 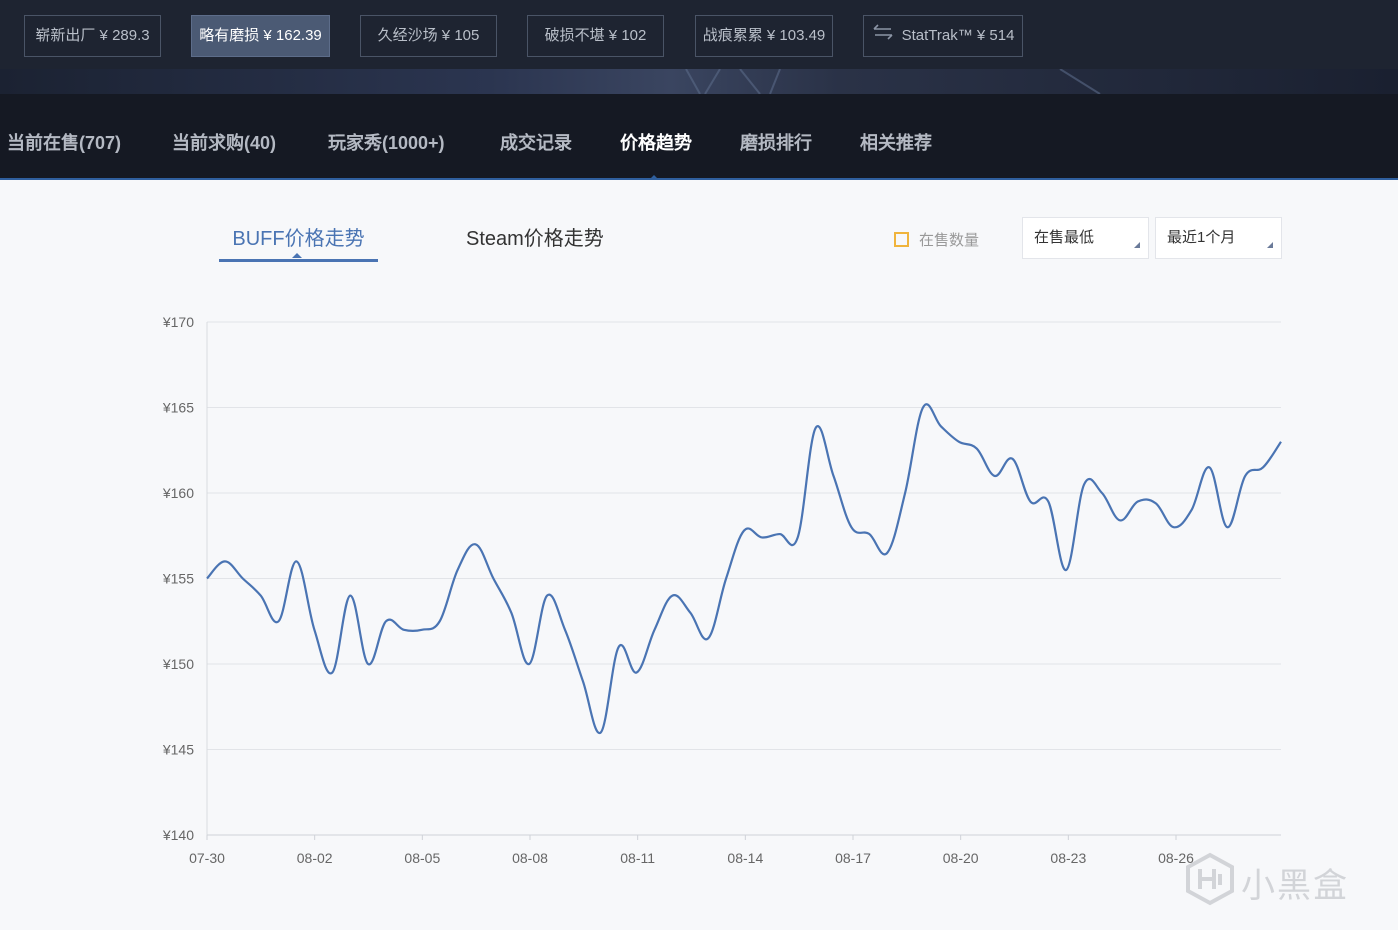 I want to click on y-tick-label: ¥165, so click(x=178, y=408).